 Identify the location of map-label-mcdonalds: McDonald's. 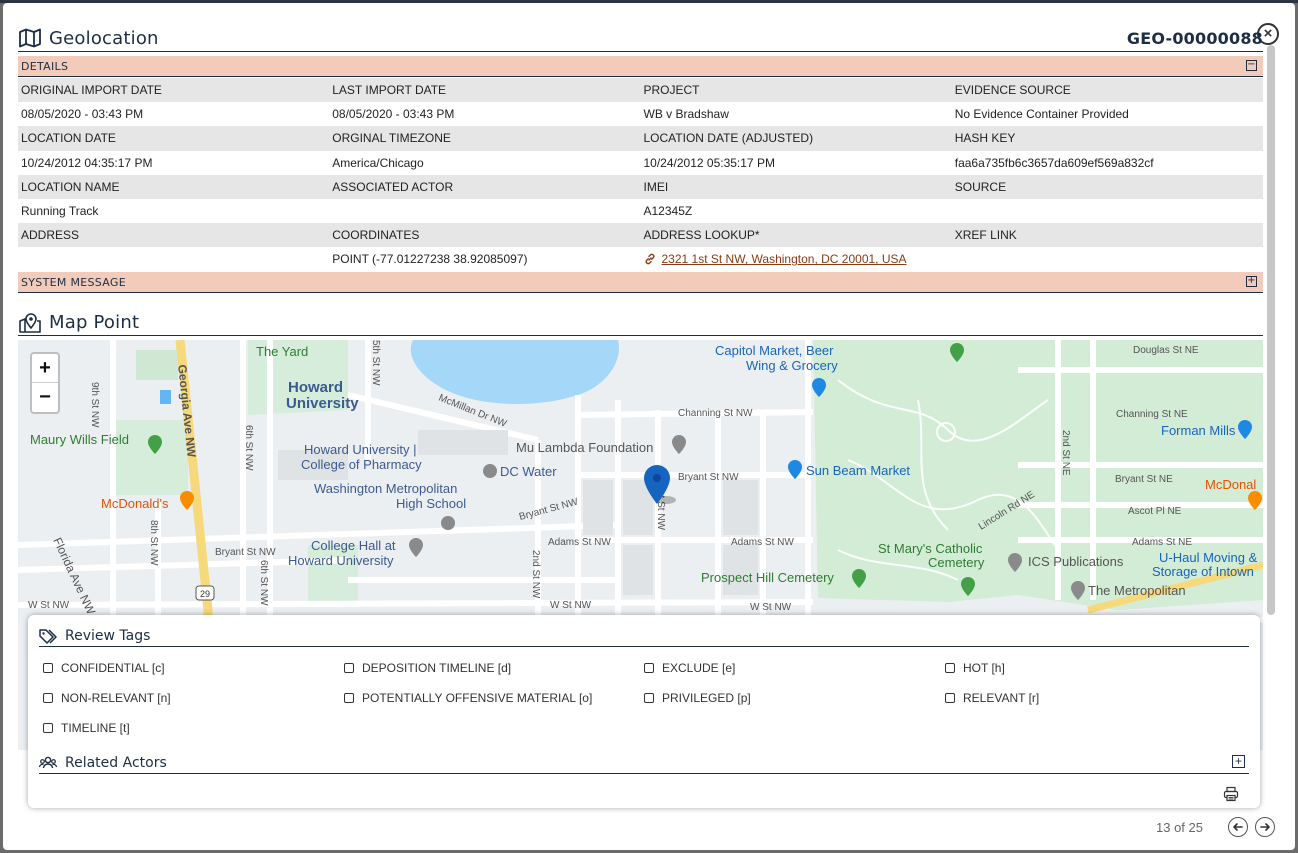
(135, 503).